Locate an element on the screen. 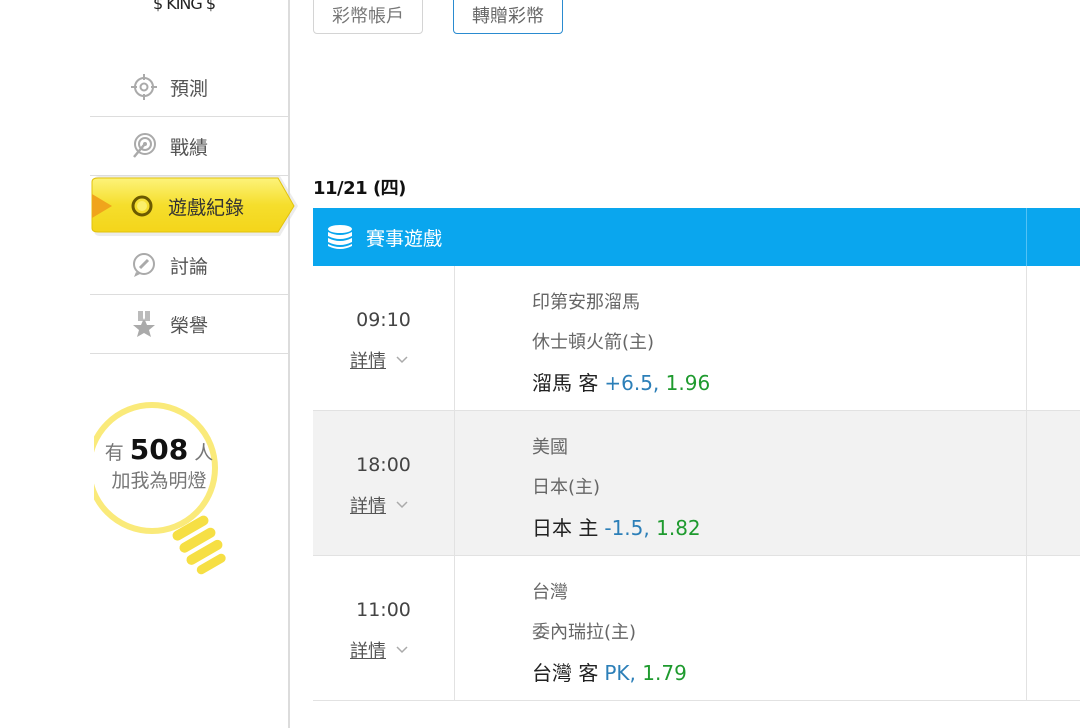  odds-value: 1.79 is located at coordinates (664, 673).